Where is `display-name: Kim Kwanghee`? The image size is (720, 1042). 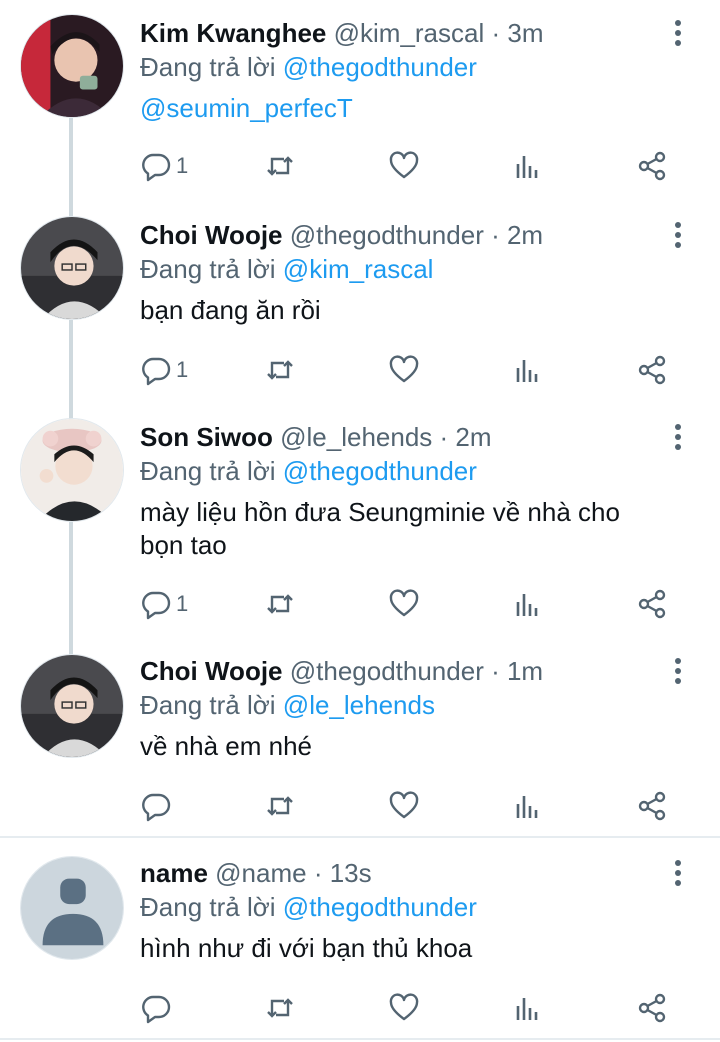 display-name: Kim Kwanghee is located at coordinates (233, 33).